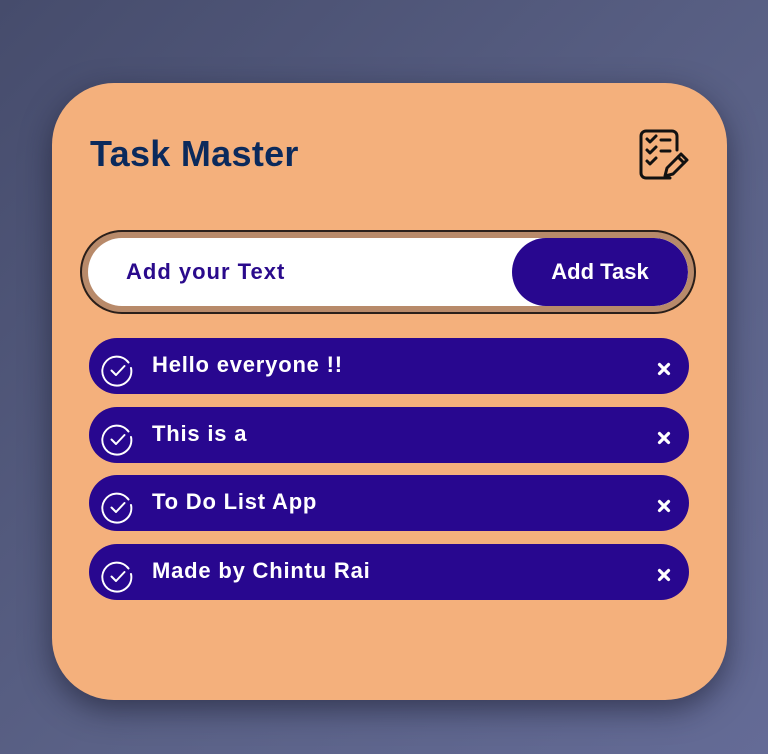 The image size is (768, 754). Describe the element at coordinates (389, 572) in the screenshot. I see `task-item: Made by Chintu Rai` at that location.